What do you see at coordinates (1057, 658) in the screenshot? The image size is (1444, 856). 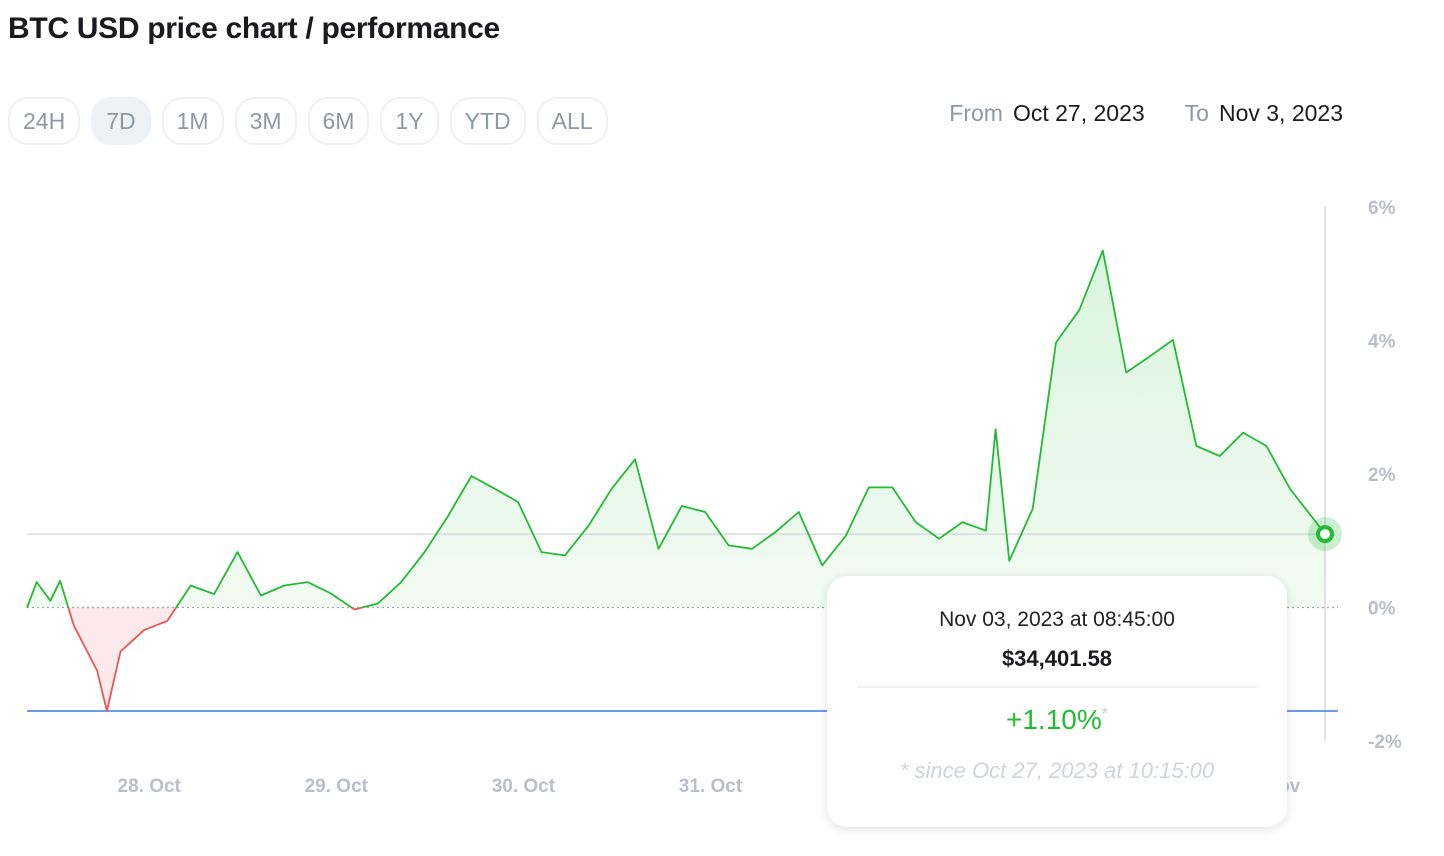 I see `tooltip-price: $34,401.58` at bounding box center [1057, 658].